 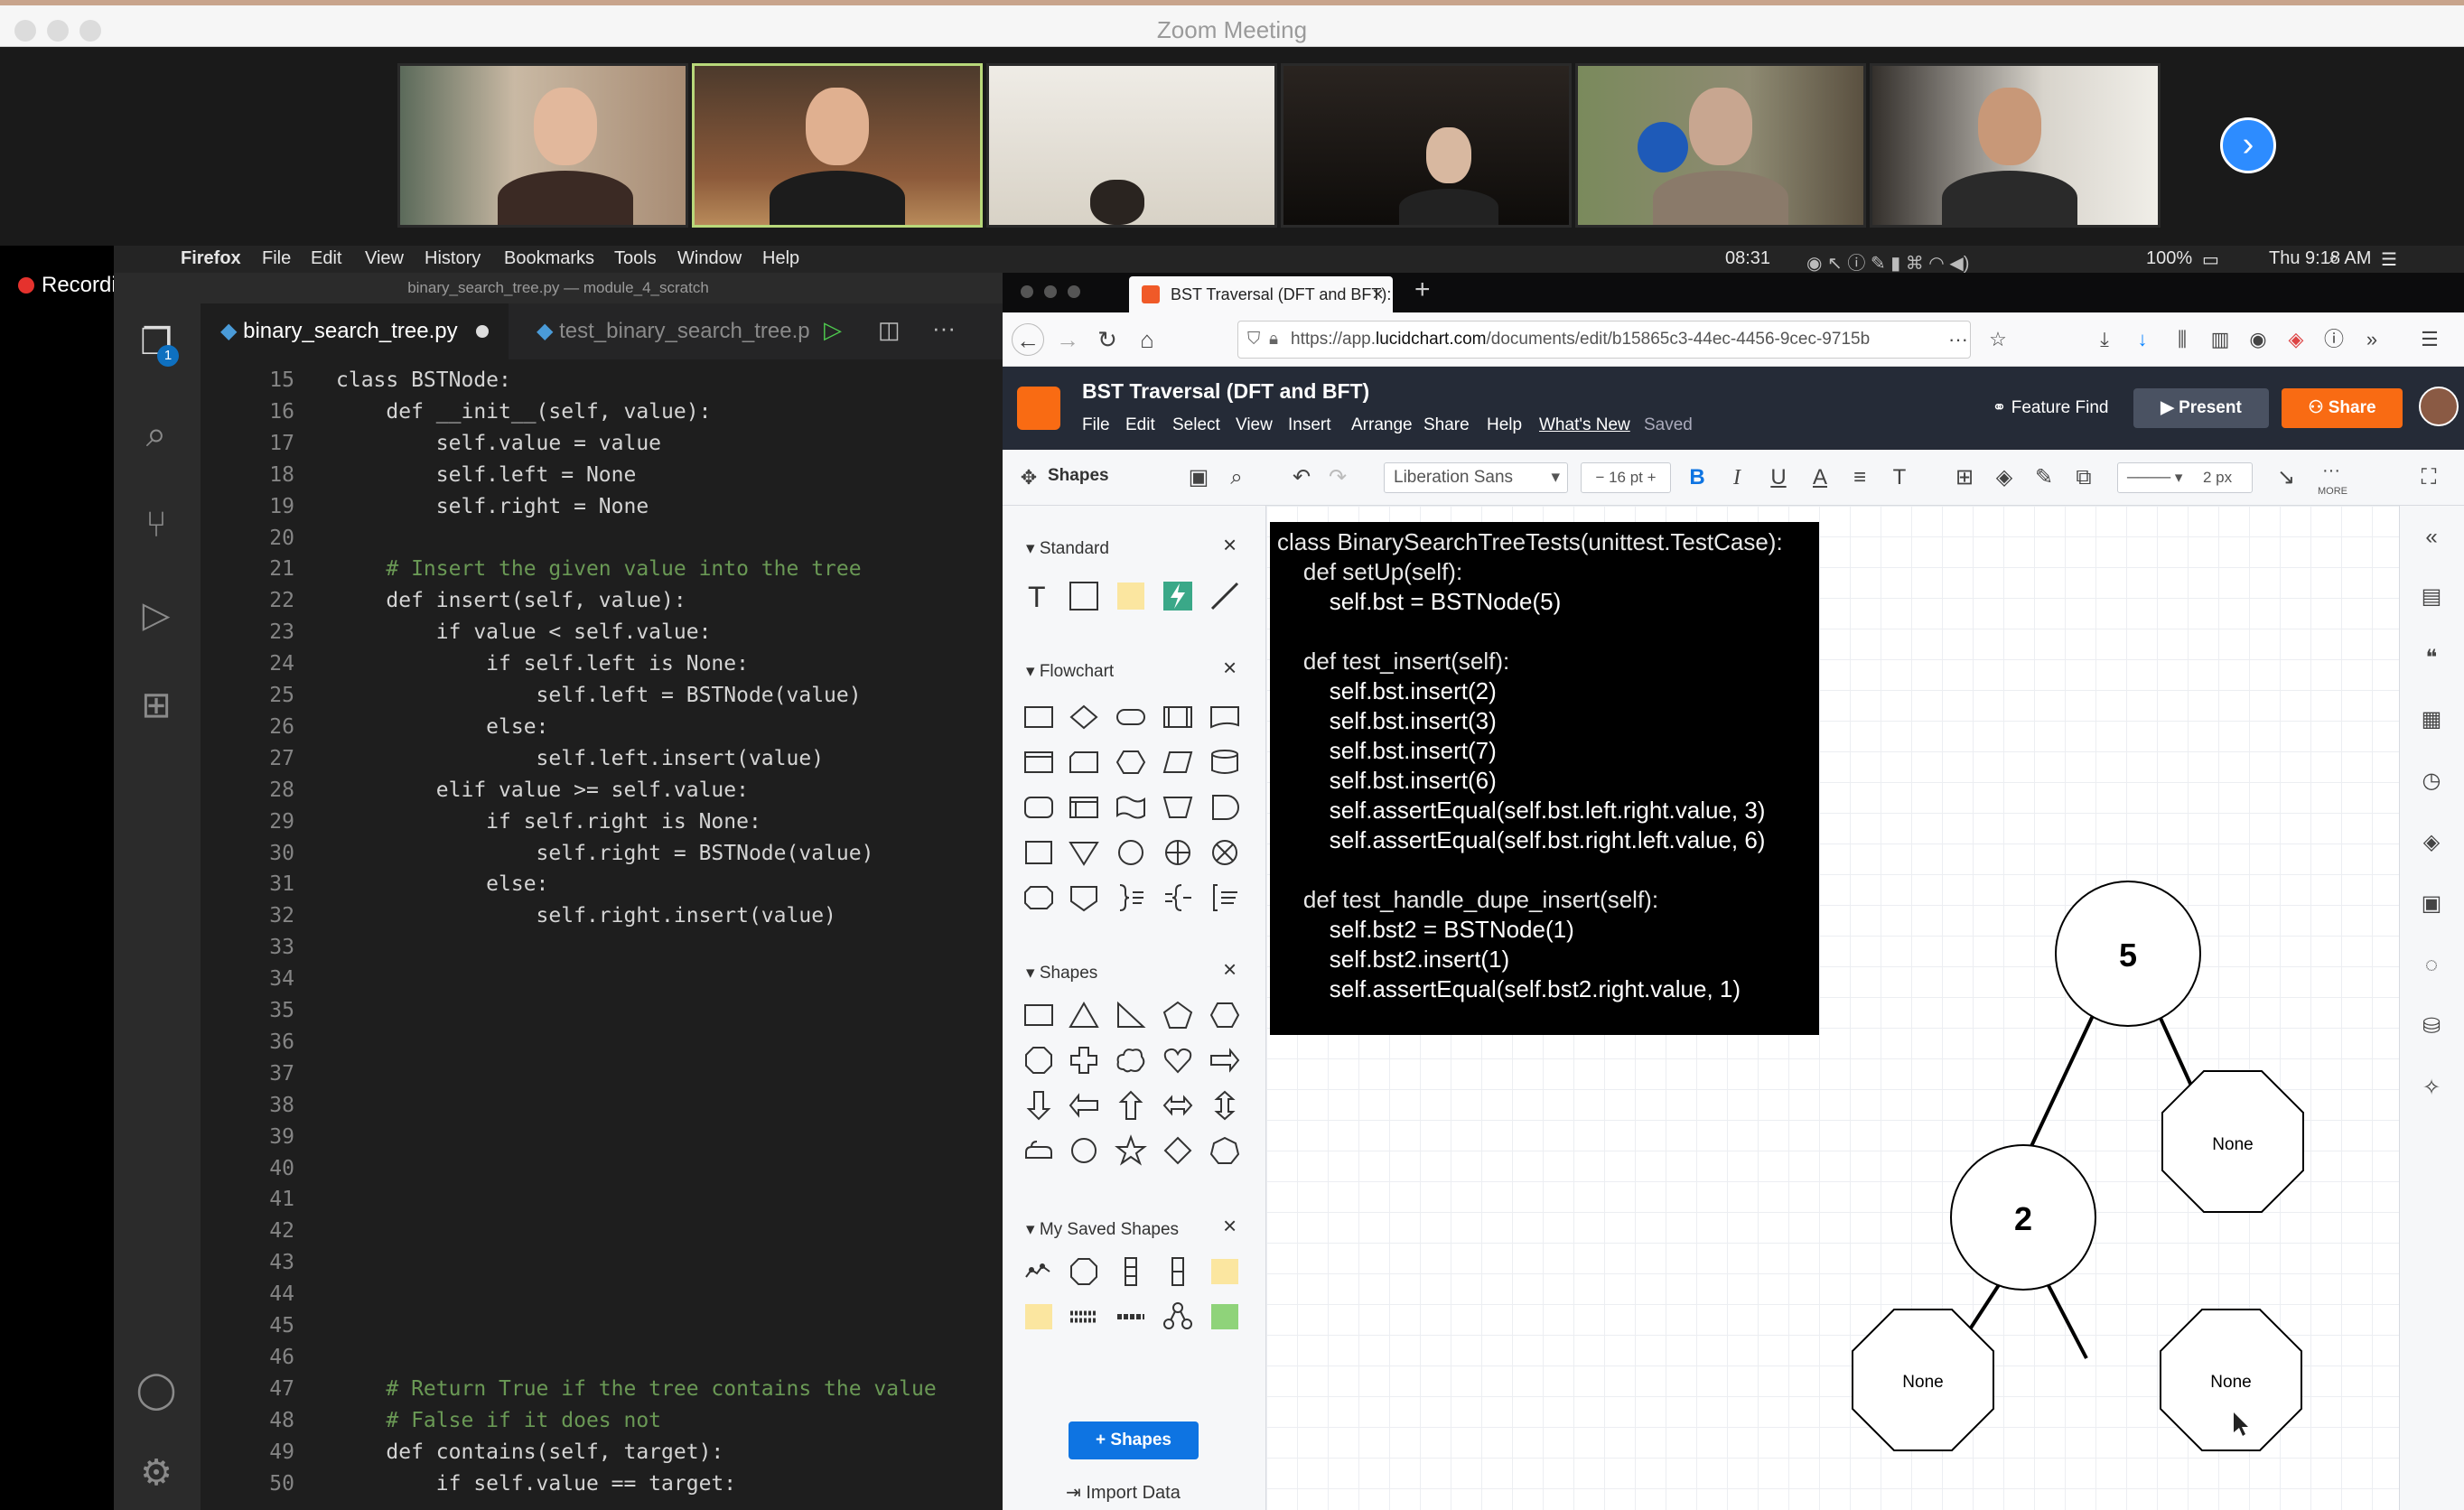 I want to click on image-icon: ▣, so click(x=1198, y=477).